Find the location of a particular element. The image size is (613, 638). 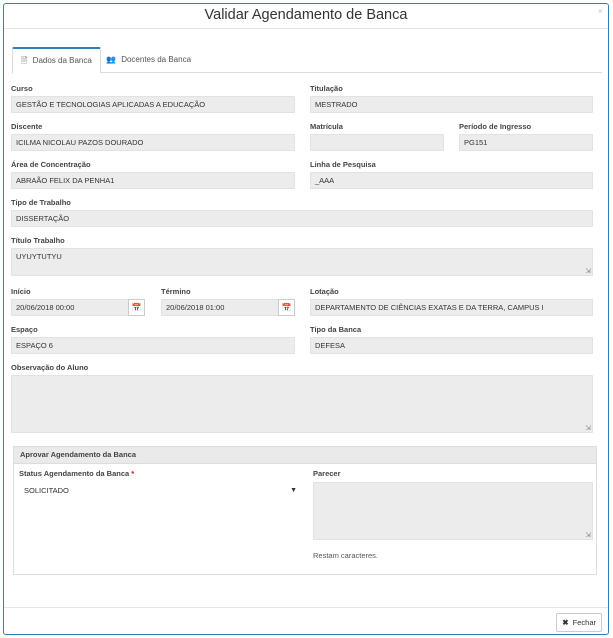

tab-dados-da-banca: 🗎 Dados da Banca is located at coordinates (56, 60).